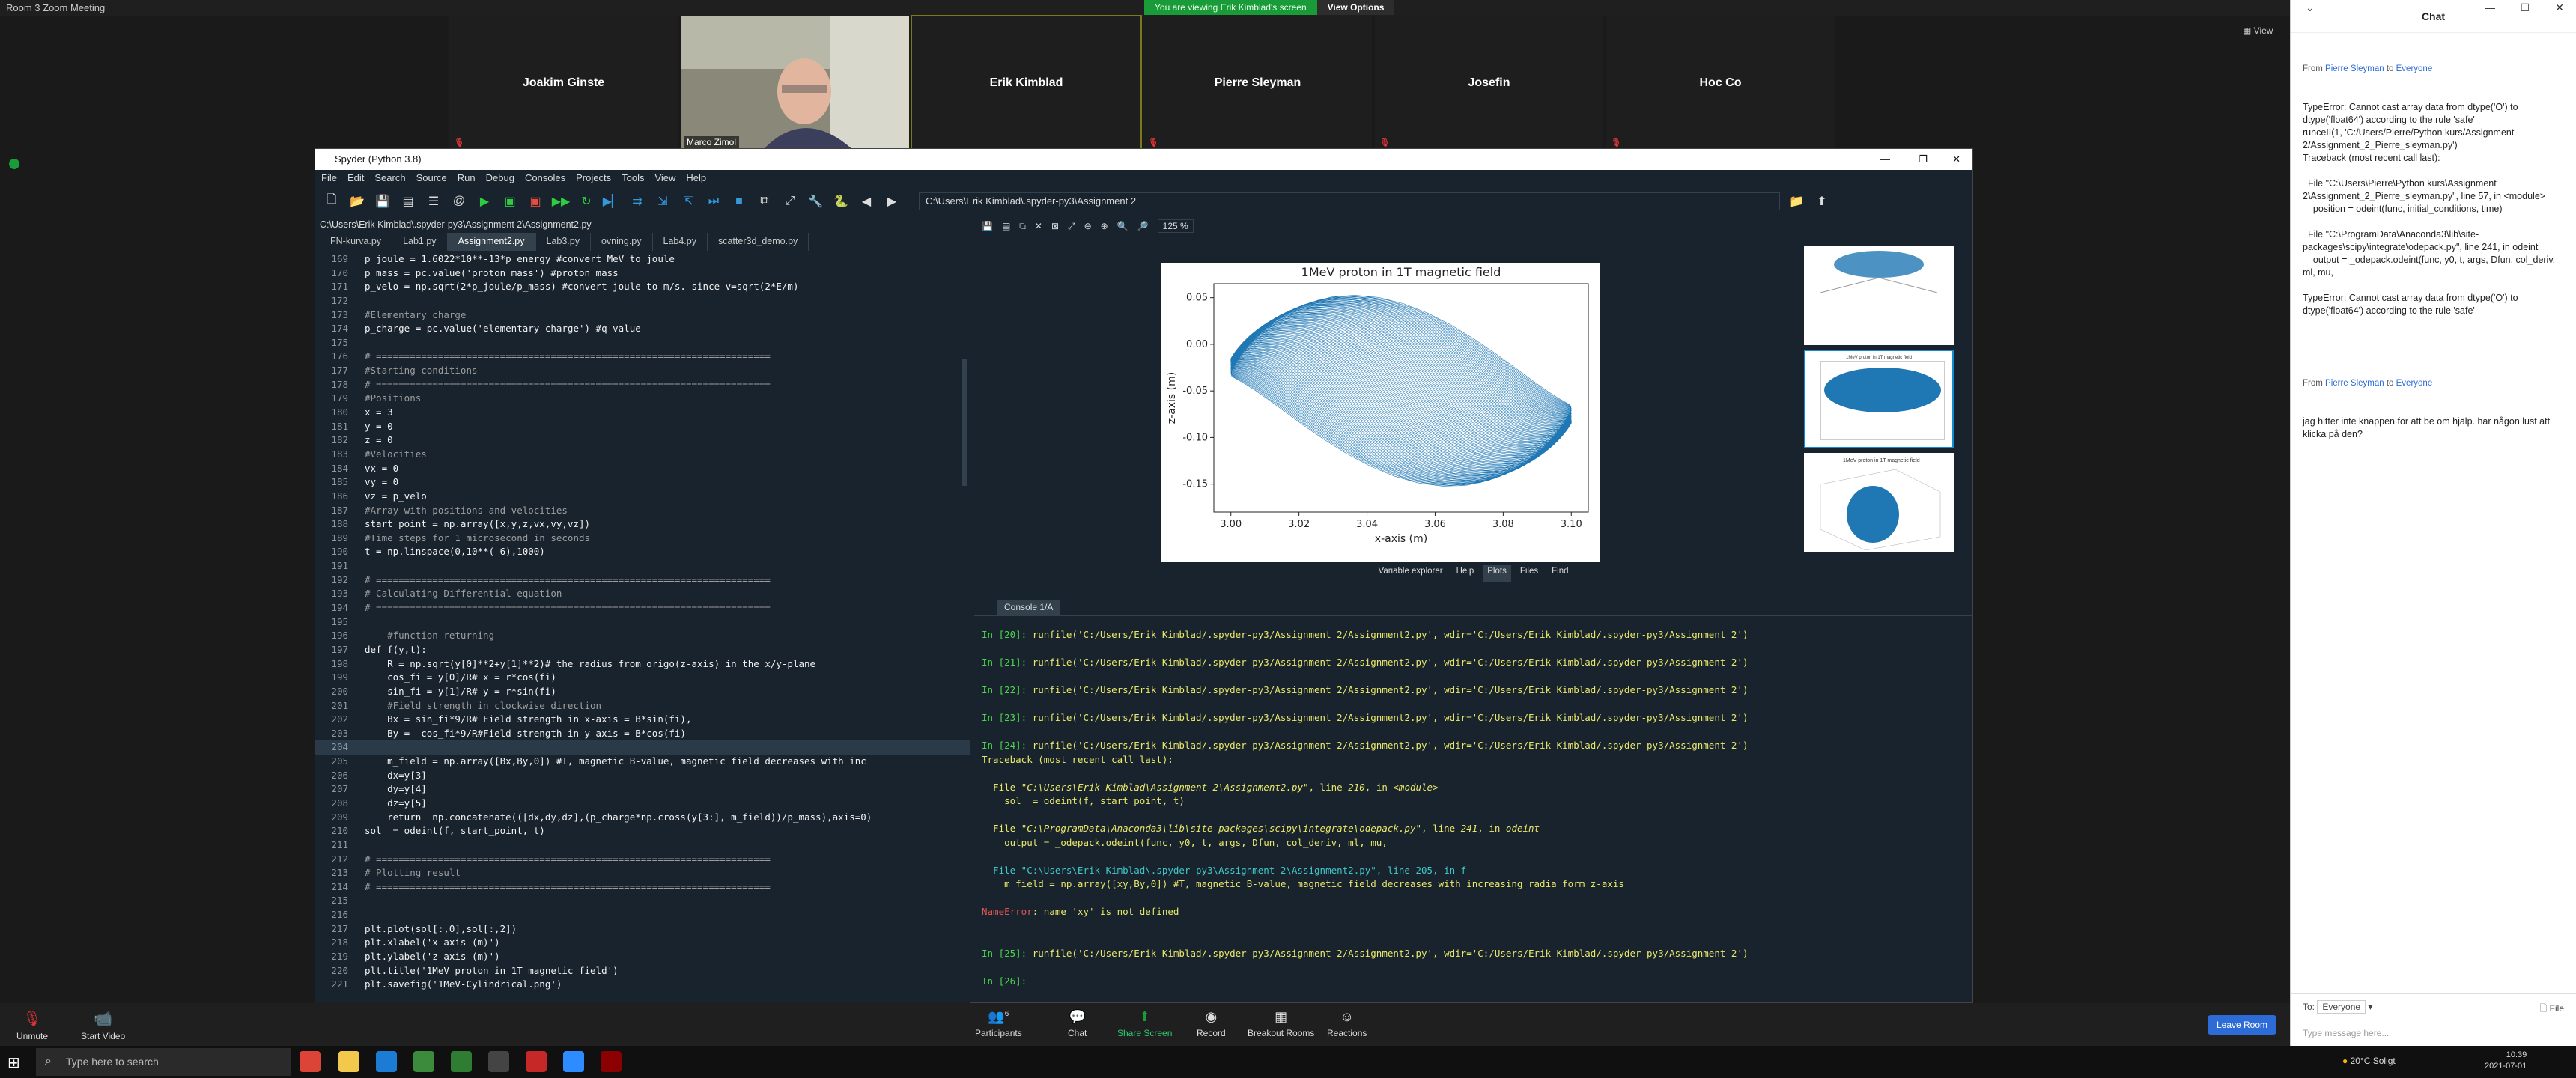  I want to click on plot-thumbnail: 1MeV proton in 1T magnetic field, so click(1879, 502).